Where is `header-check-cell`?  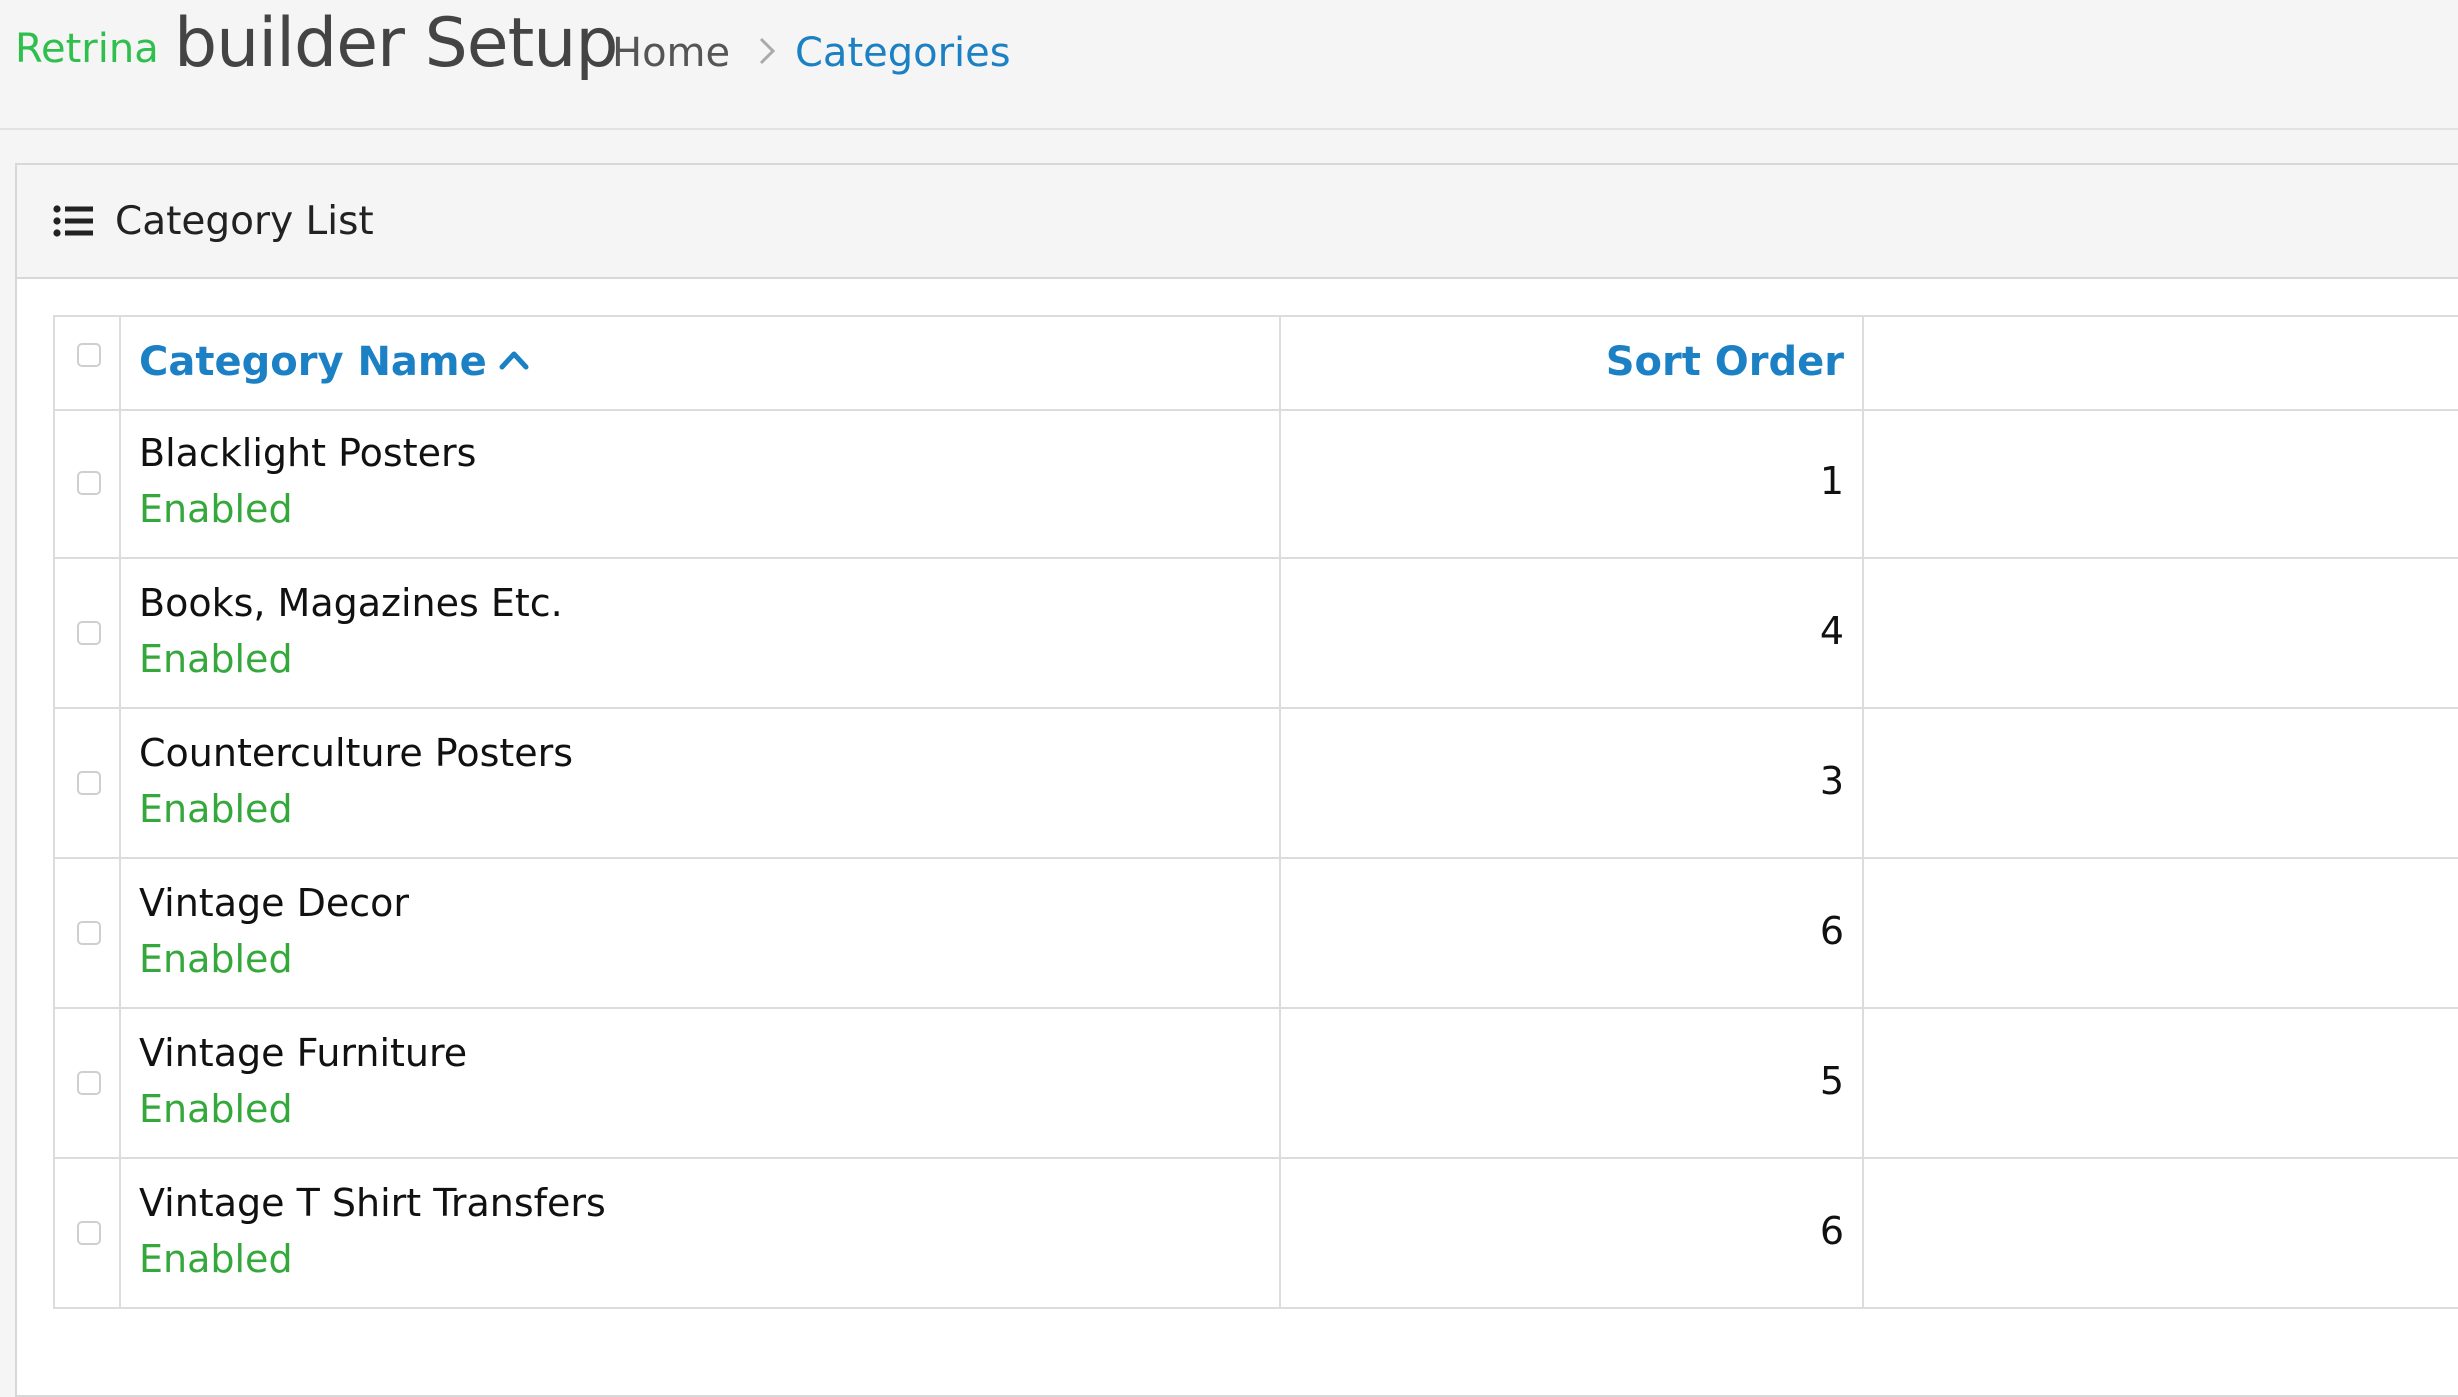 header-check-cell is located at coordinates (87, 363).